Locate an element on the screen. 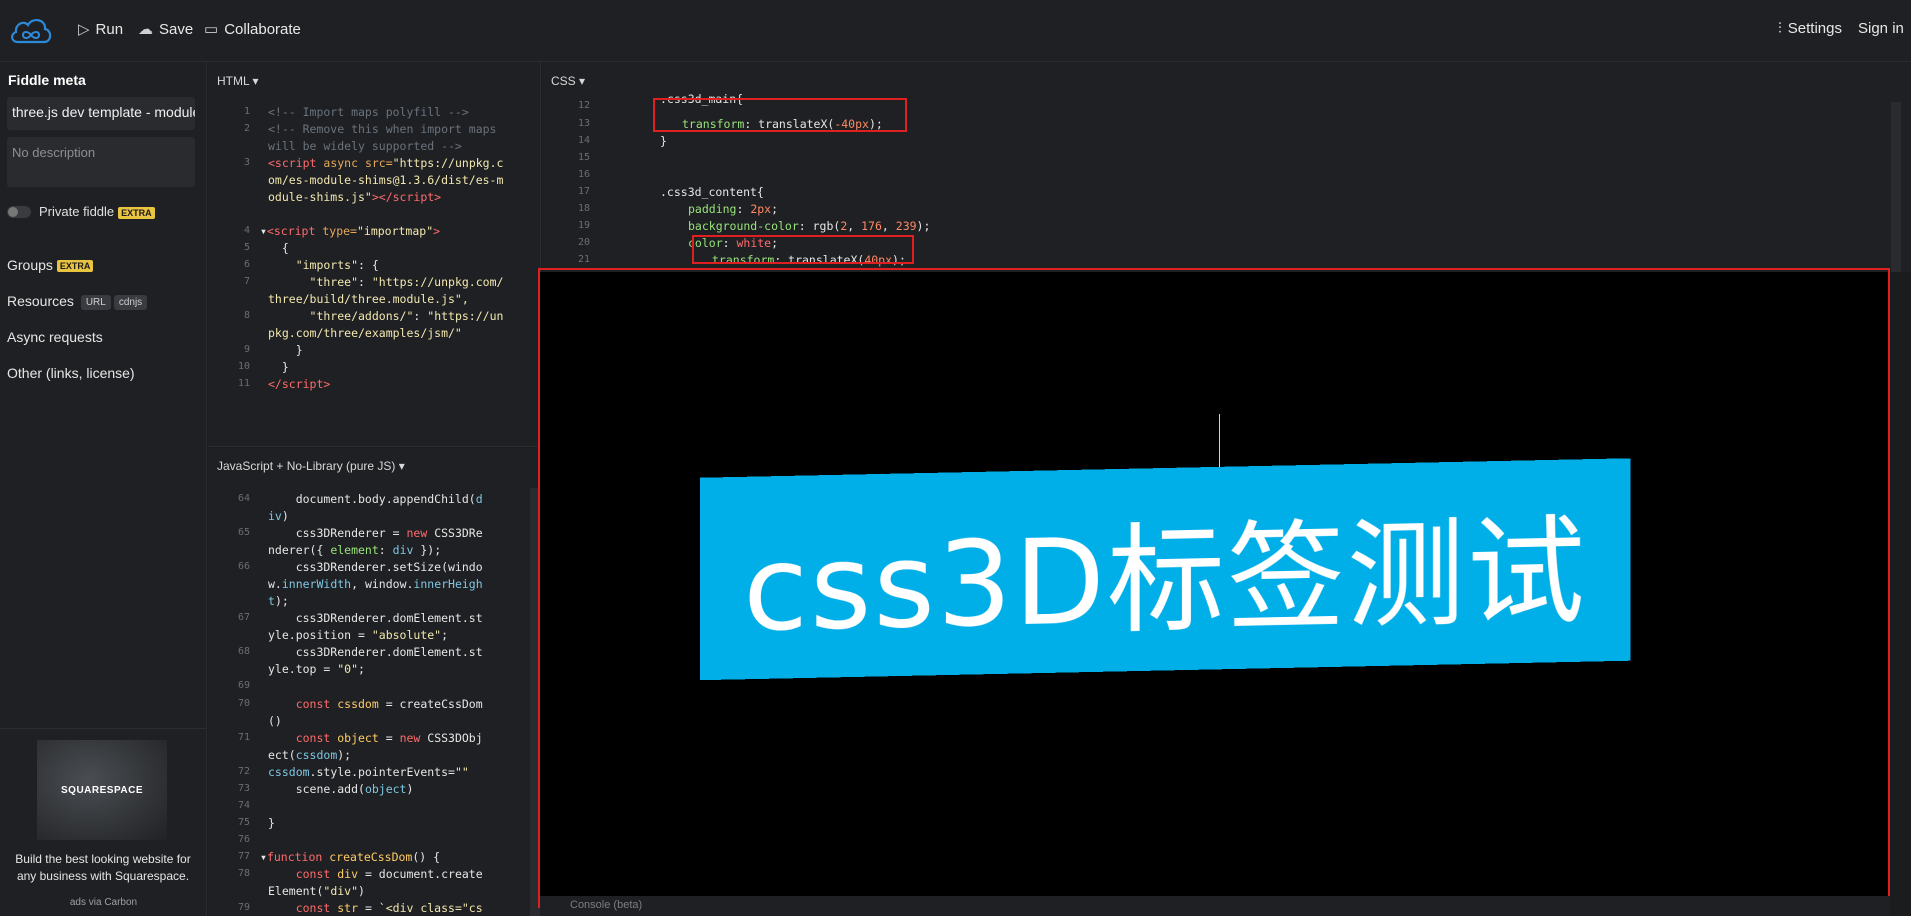 The height and width of the screenshot is (916, 1911). code-line: css3DRenderer = new CSS3DRe is located at coordinates (375, 533).